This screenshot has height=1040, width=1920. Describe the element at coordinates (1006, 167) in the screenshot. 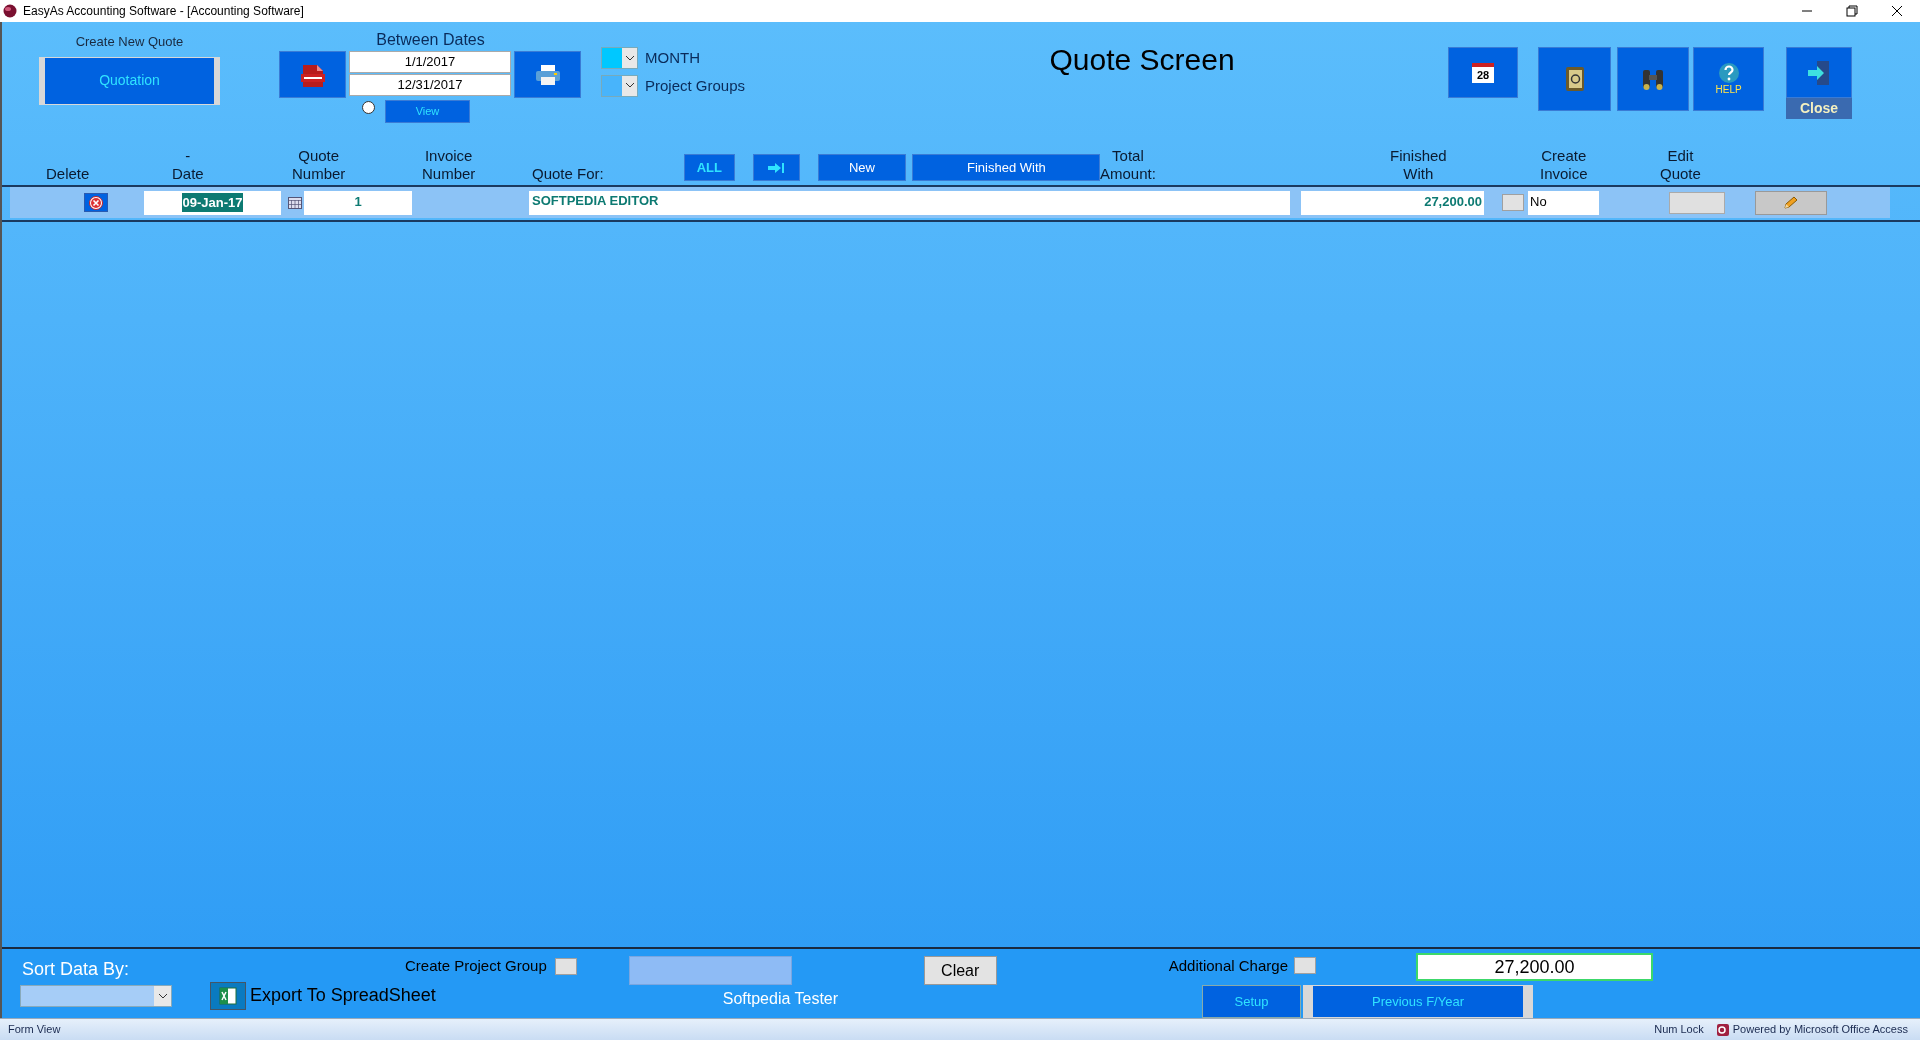

I see `filter-button: Finished With` at that location.